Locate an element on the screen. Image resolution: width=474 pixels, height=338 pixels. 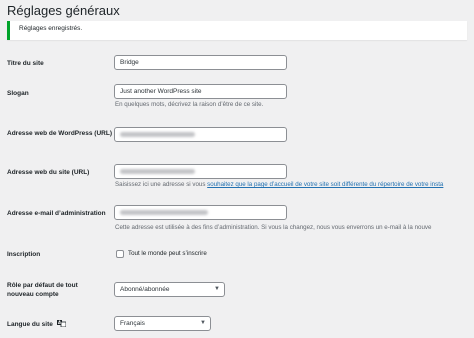
site-title-input: Bridge is located at coordinates (200, 62).